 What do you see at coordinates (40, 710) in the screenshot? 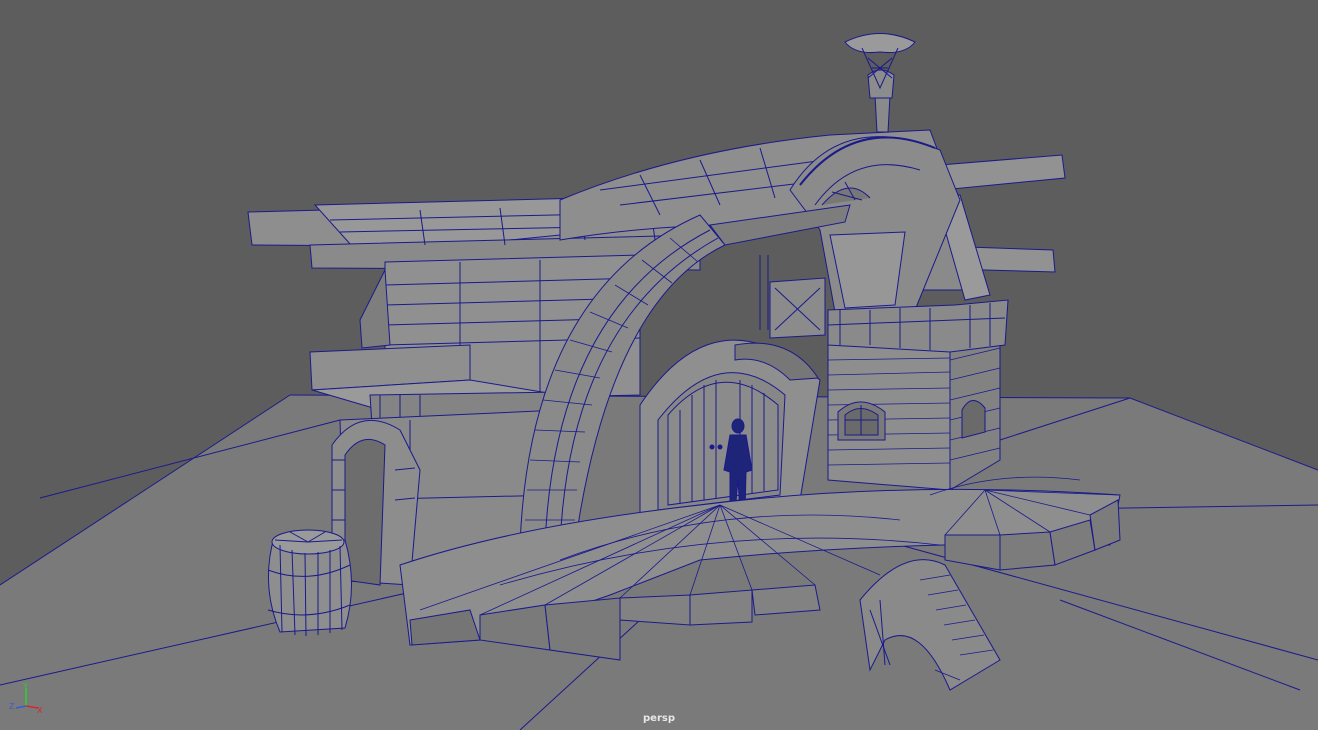
I see `x-axis-label: X` at bounding box center [40, 710].